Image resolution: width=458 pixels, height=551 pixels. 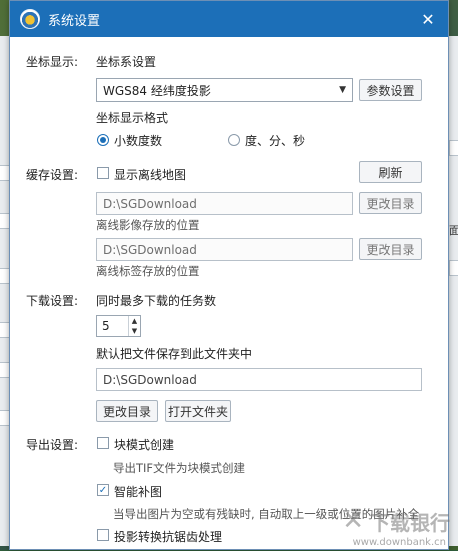 I want to click on watermark: ✕ 下载银行, so click(x=396, y=521).